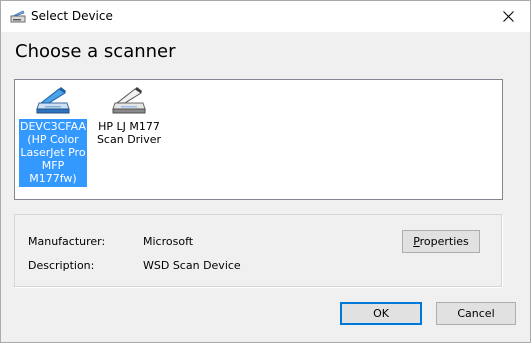 The width and height of the screenshot is (531, 343). Describe the element at coordinates (67, 241) in the screenshot. I see `manufacturer-label: Manufacturer:` at that location.